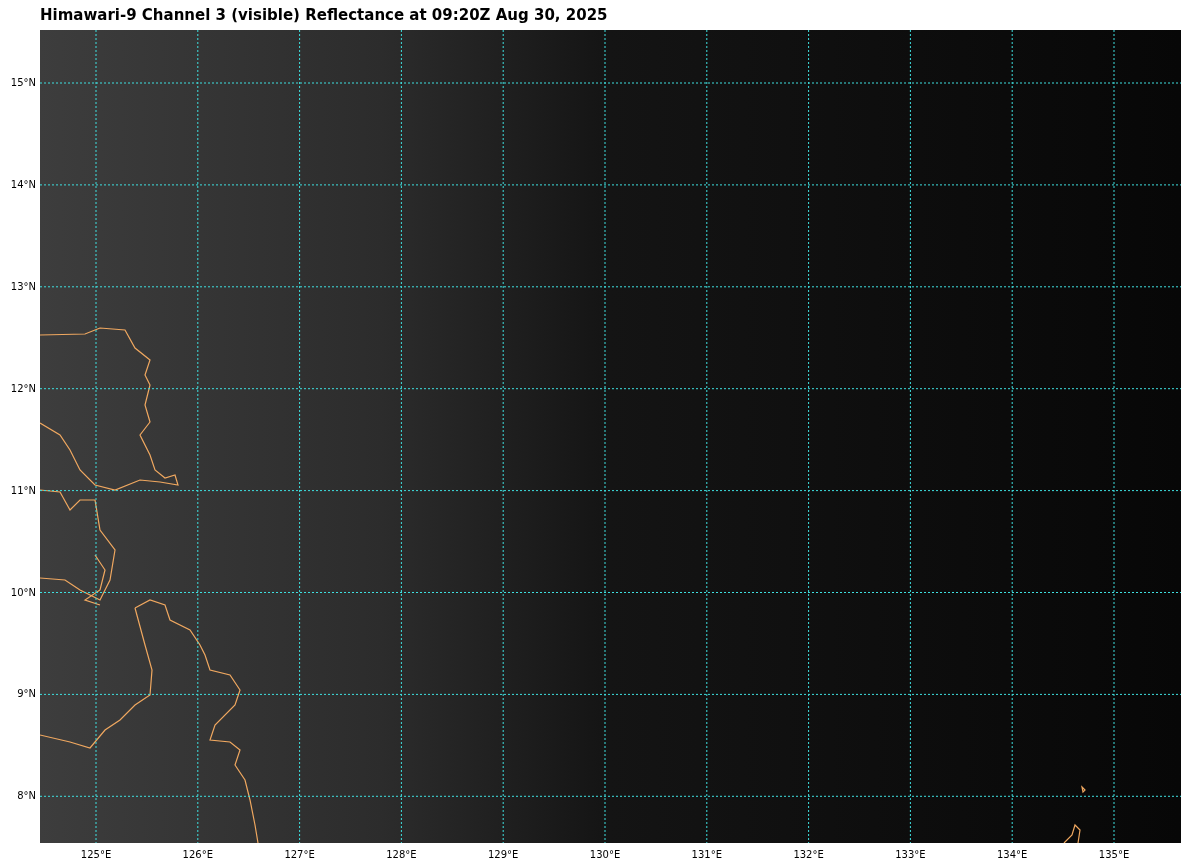  Describe the element at coordinates (23, 592) in the screenshot. I see `latitude-label: 10°N` at that location.